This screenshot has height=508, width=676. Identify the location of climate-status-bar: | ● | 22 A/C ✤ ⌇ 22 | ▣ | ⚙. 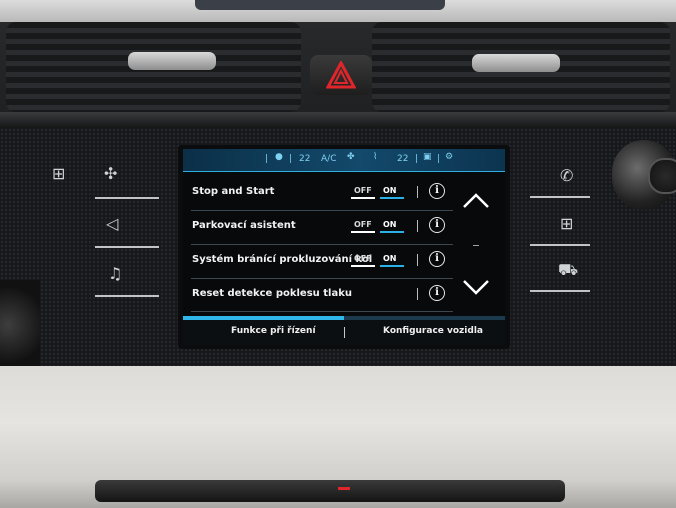
(344, 160).